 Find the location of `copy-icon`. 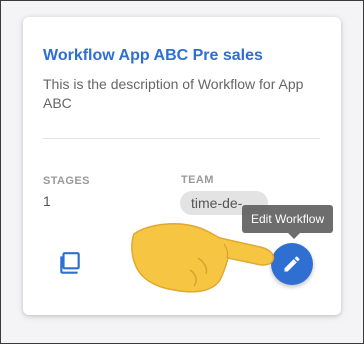

copy-icon is located at coordinates (70, 263).